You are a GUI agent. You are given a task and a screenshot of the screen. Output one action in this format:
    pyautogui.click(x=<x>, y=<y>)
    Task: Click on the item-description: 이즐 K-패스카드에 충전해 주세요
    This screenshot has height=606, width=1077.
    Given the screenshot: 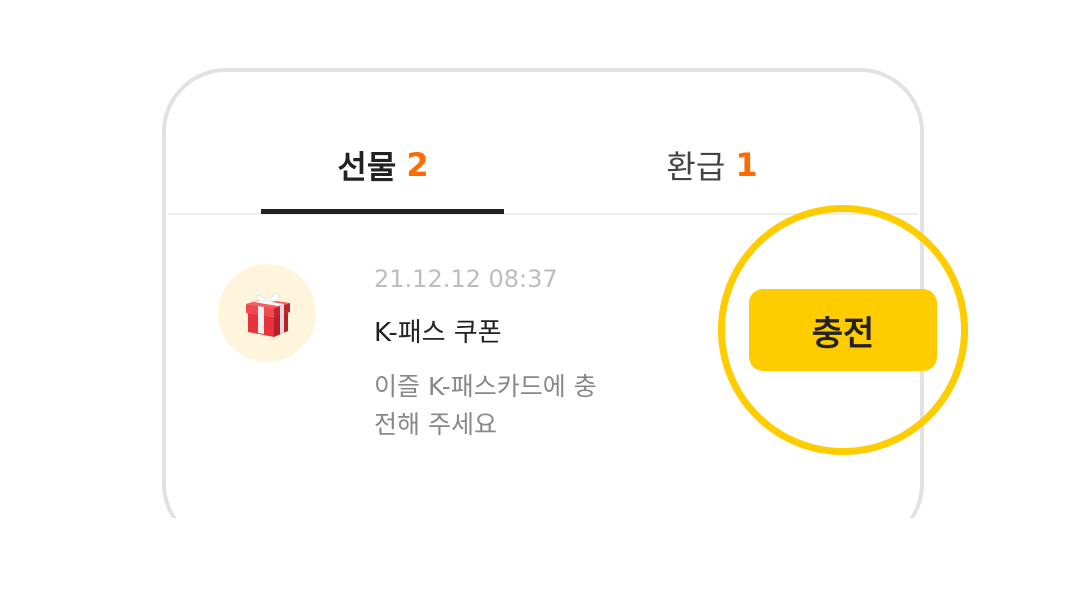 What is the action you would take?
    pyautogui.click(x=485, y=405)
    